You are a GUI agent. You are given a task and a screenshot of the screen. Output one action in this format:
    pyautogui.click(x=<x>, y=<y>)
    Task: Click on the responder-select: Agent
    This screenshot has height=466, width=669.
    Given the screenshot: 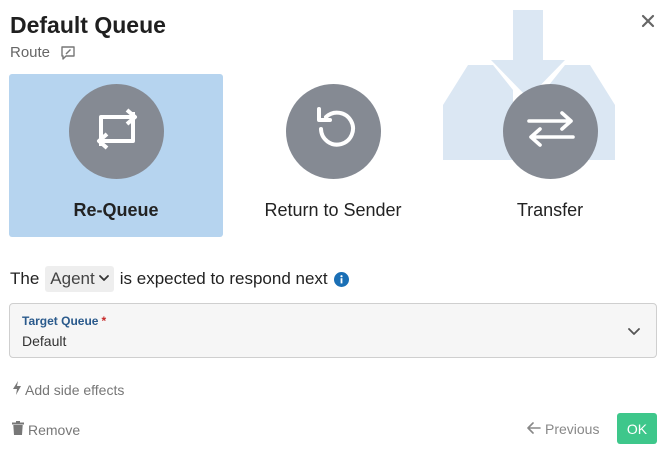 What is the action you would take?
    pyautogui.click(x=79, y=279)
    